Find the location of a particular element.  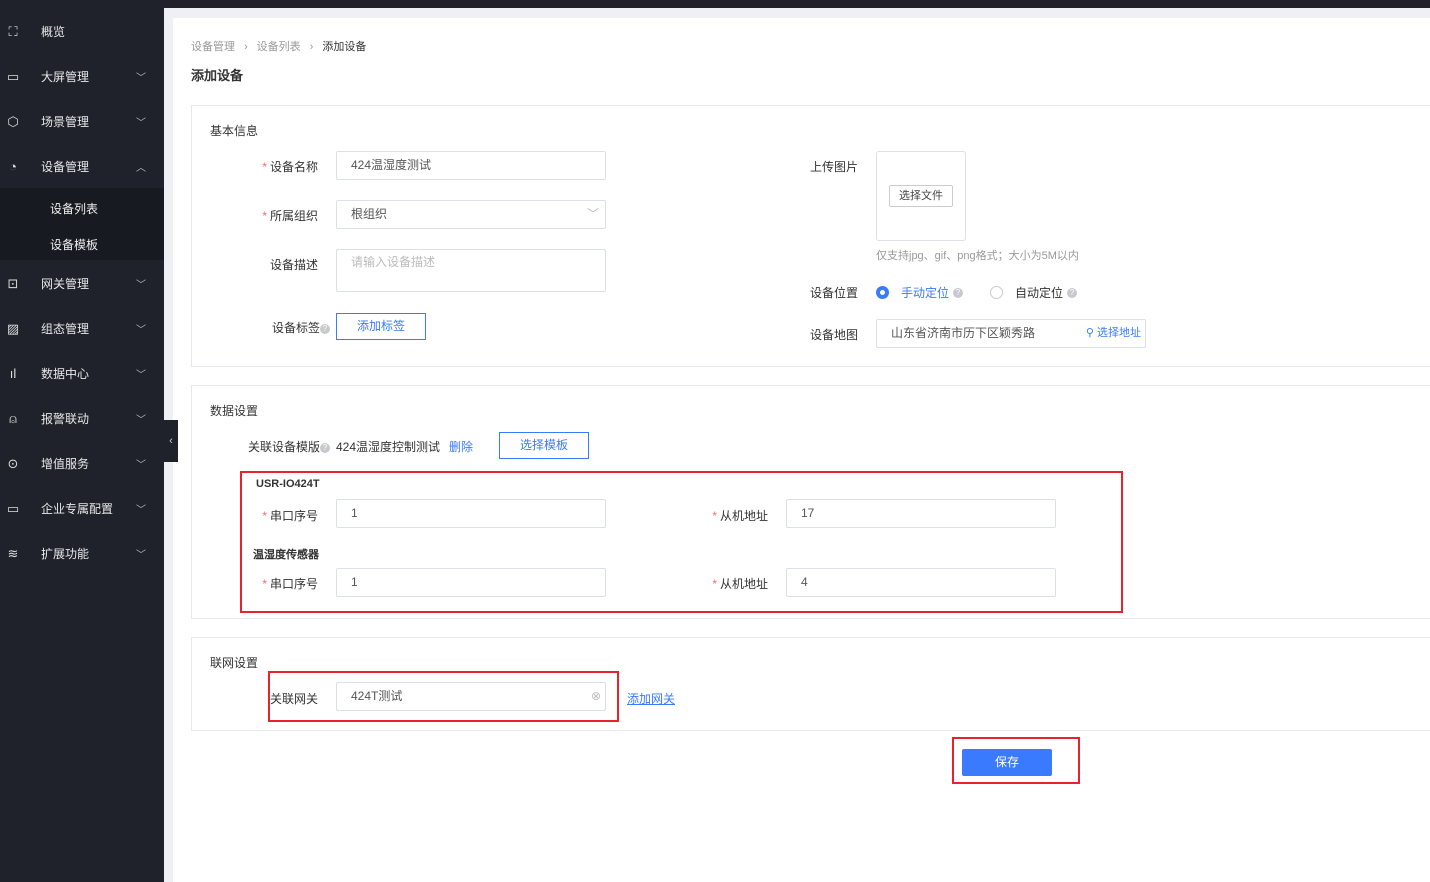

template-value: 424温湿度控制测试 is located at coordinates (388, 447).